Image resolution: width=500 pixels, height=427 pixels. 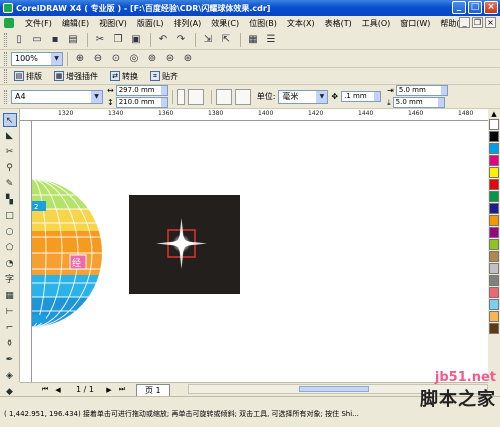 What do you see at coordinates (10, 232) in the screenshot?
I see `ellipse-tool-icon: ○` at bounding box center [10, 232].